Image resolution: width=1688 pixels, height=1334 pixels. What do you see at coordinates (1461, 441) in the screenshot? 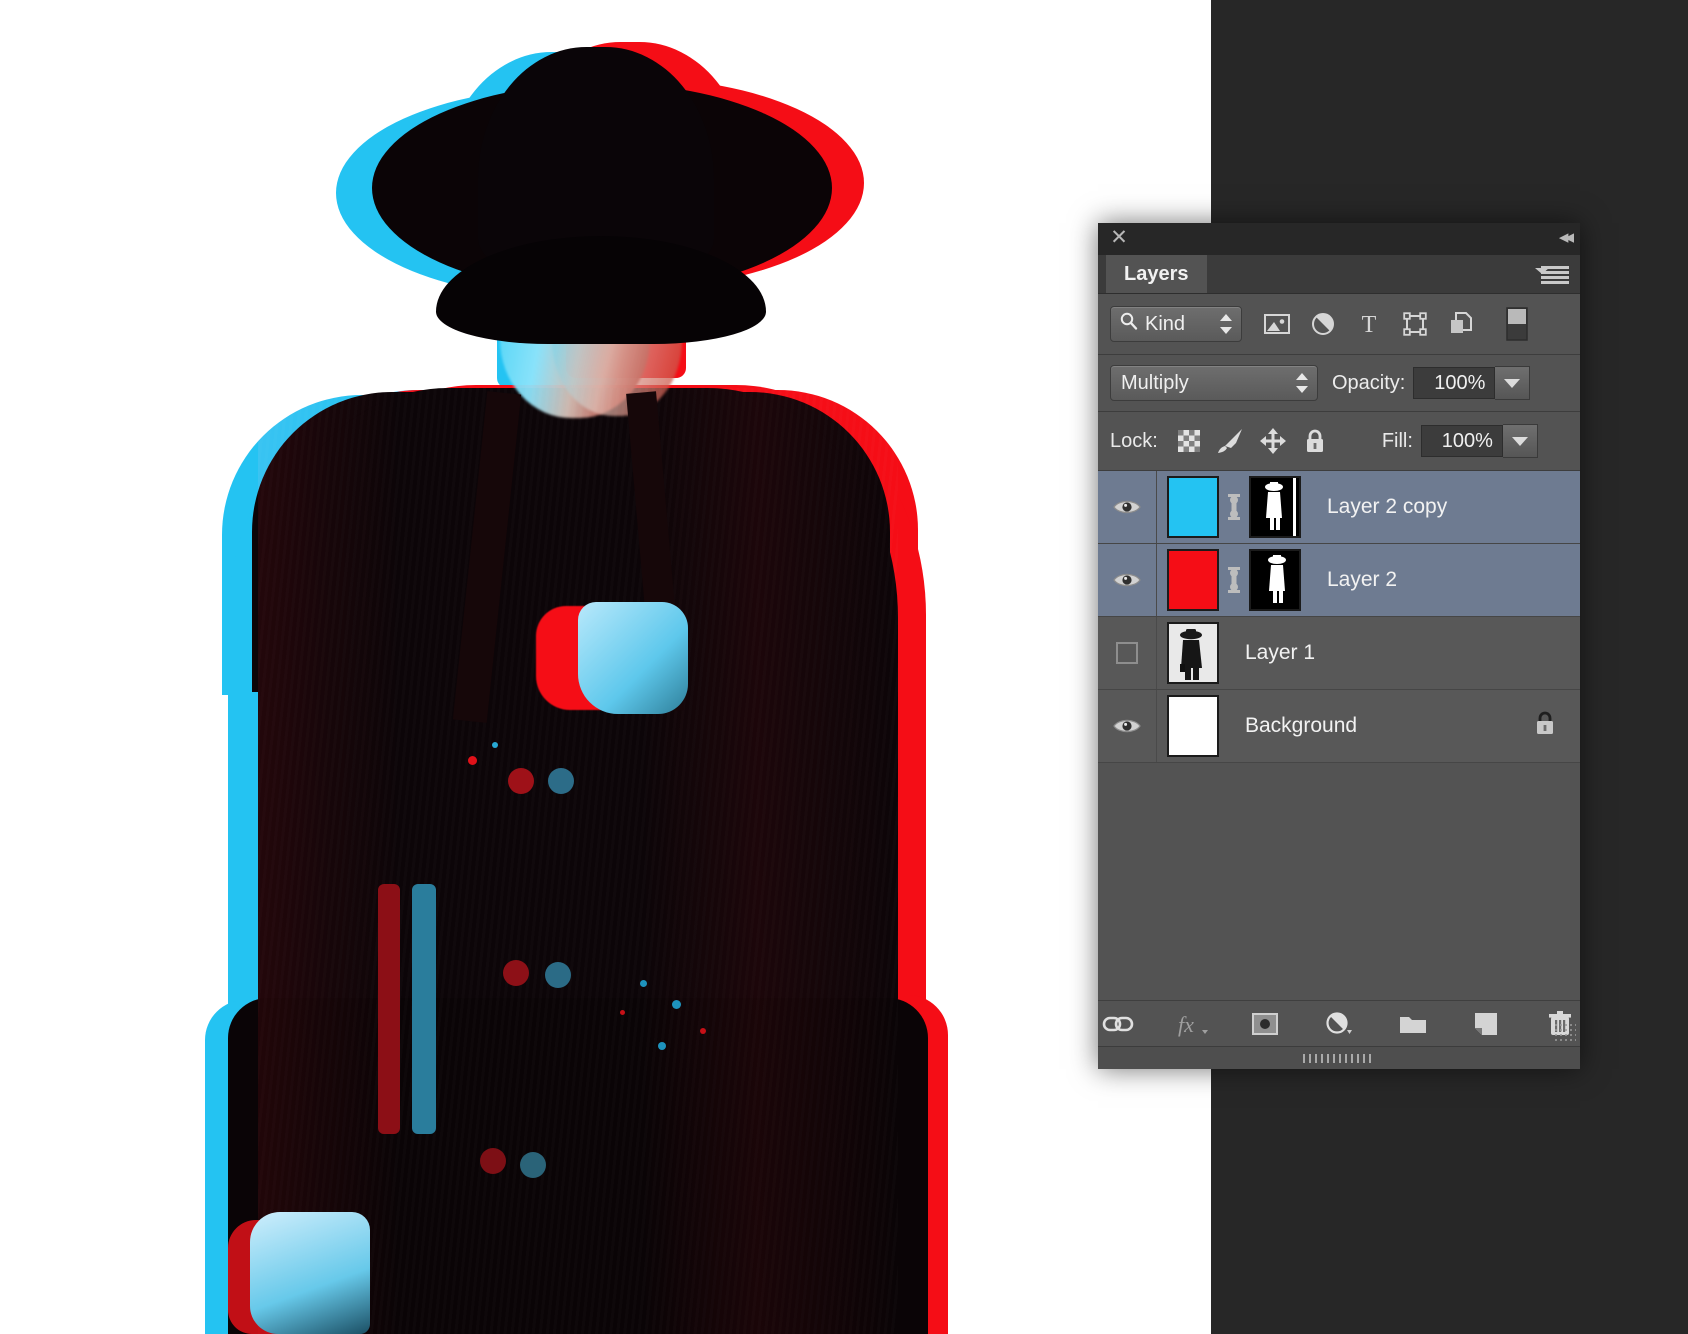
I see `fill-value: 100%` at bounding box center [1461, 441].